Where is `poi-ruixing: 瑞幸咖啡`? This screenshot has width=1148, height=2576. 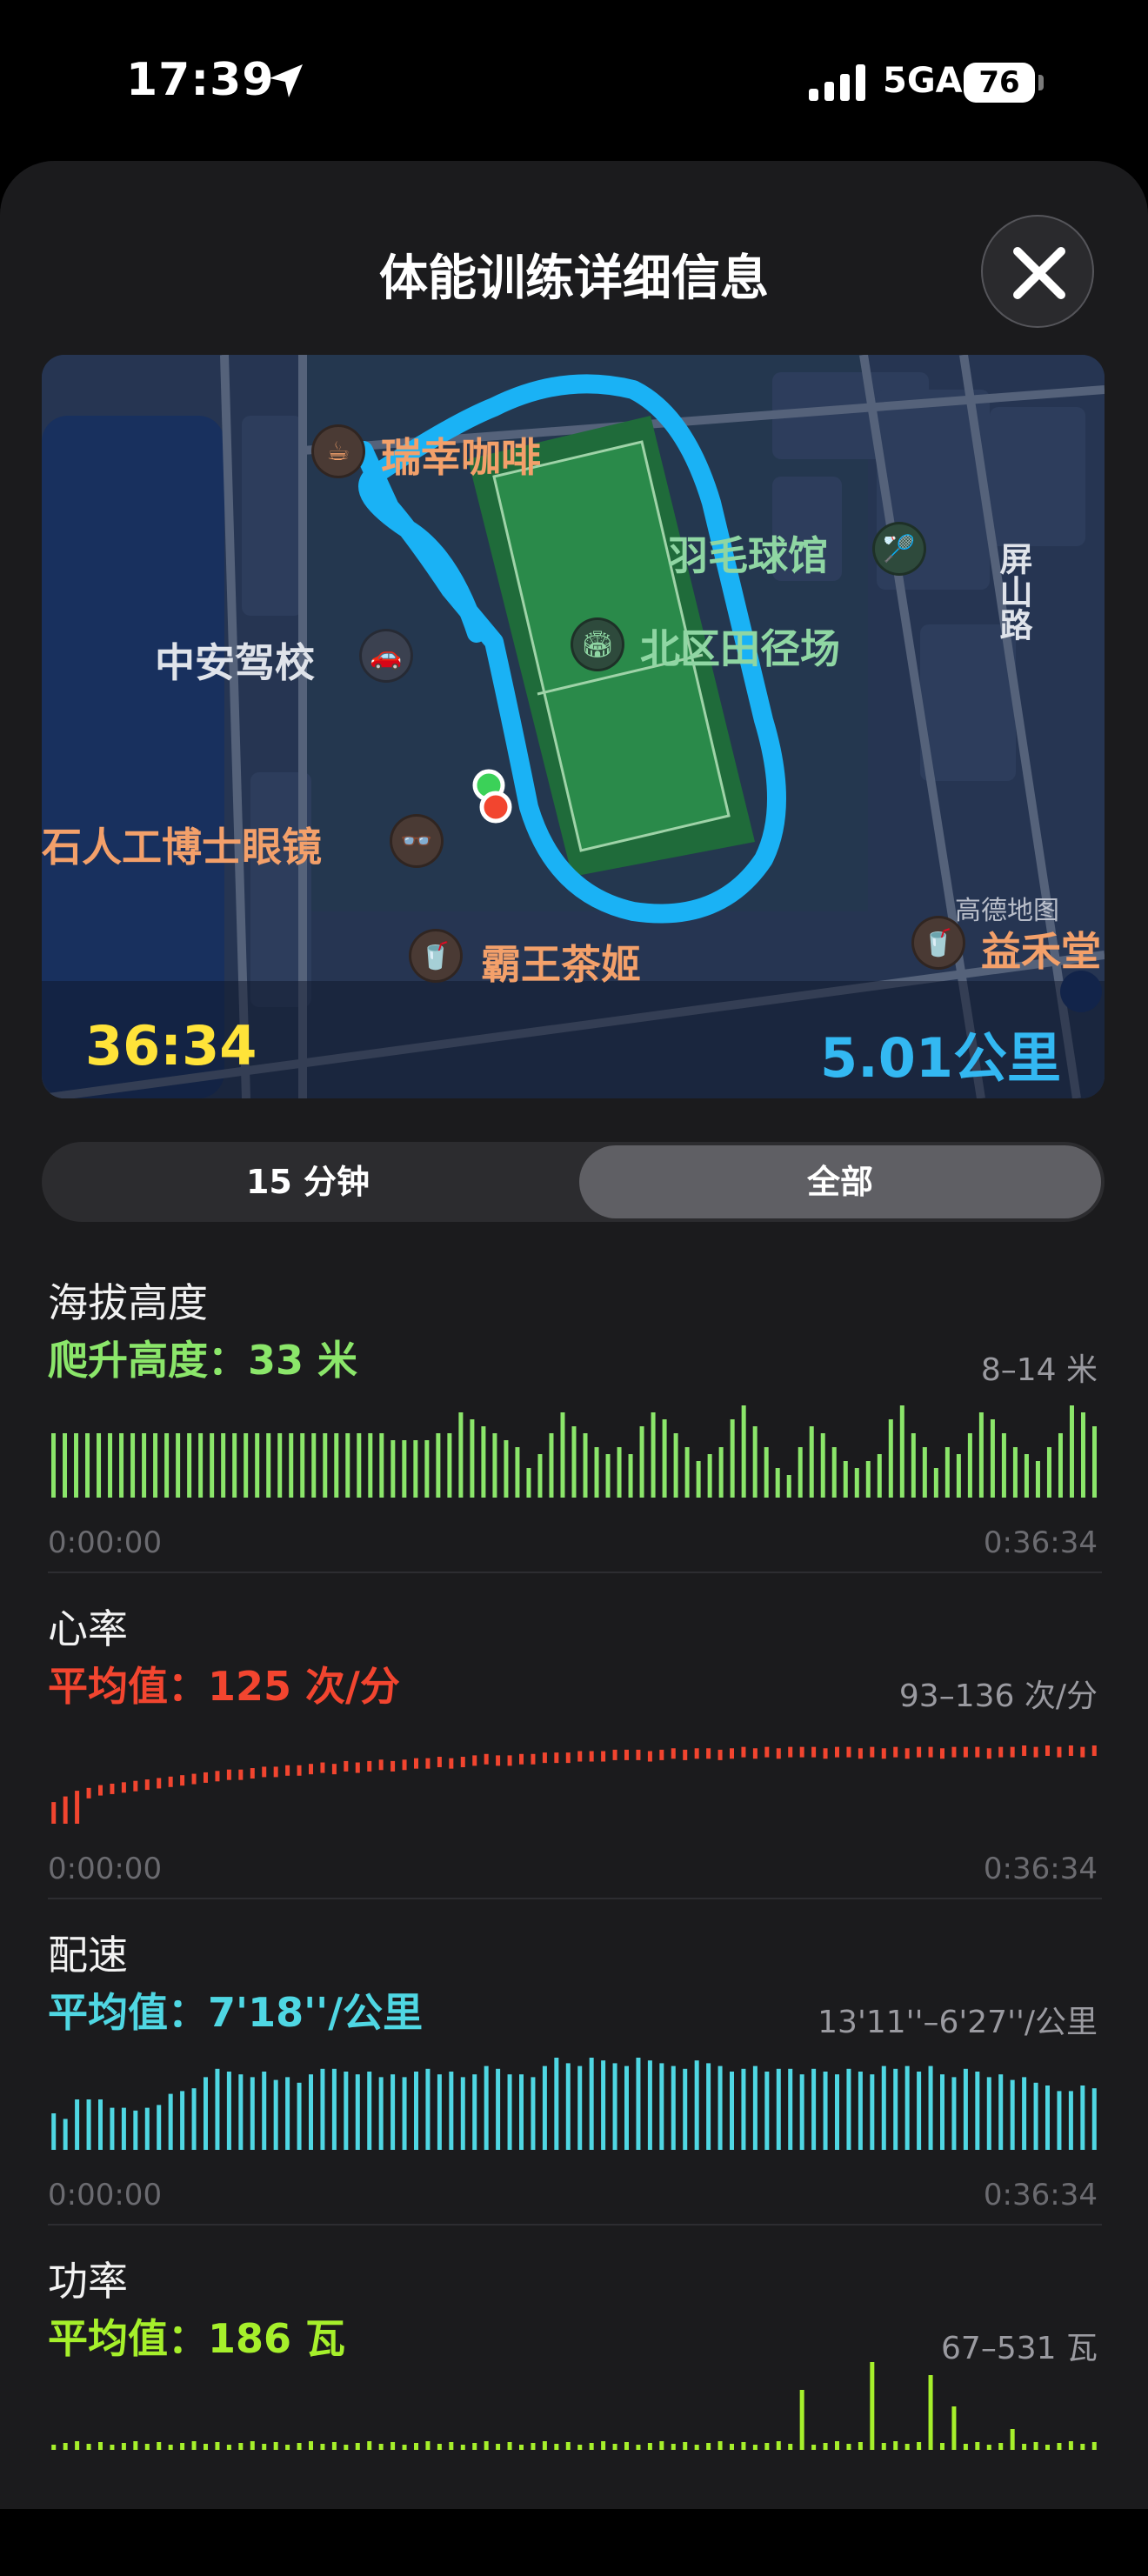
poi-ruixing: 瑞幸咖啡 is located at coordinates (461, 455).